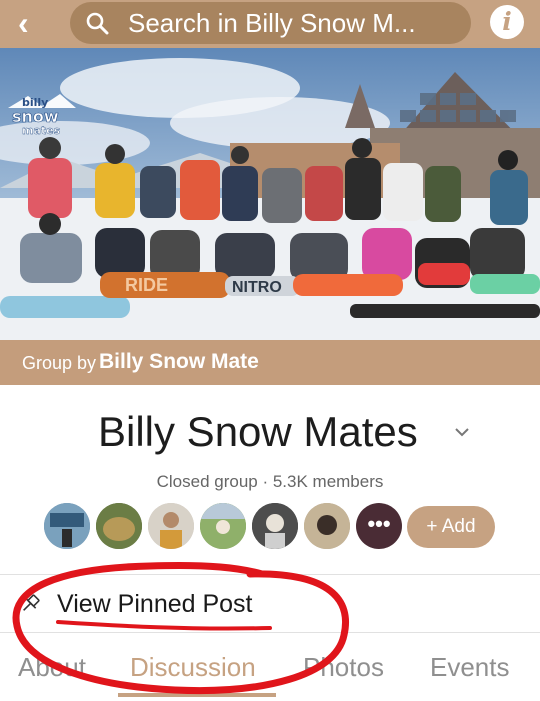 This screenshot has width=540, height=701. I want to click on tab-about: About, so click(52, 667).